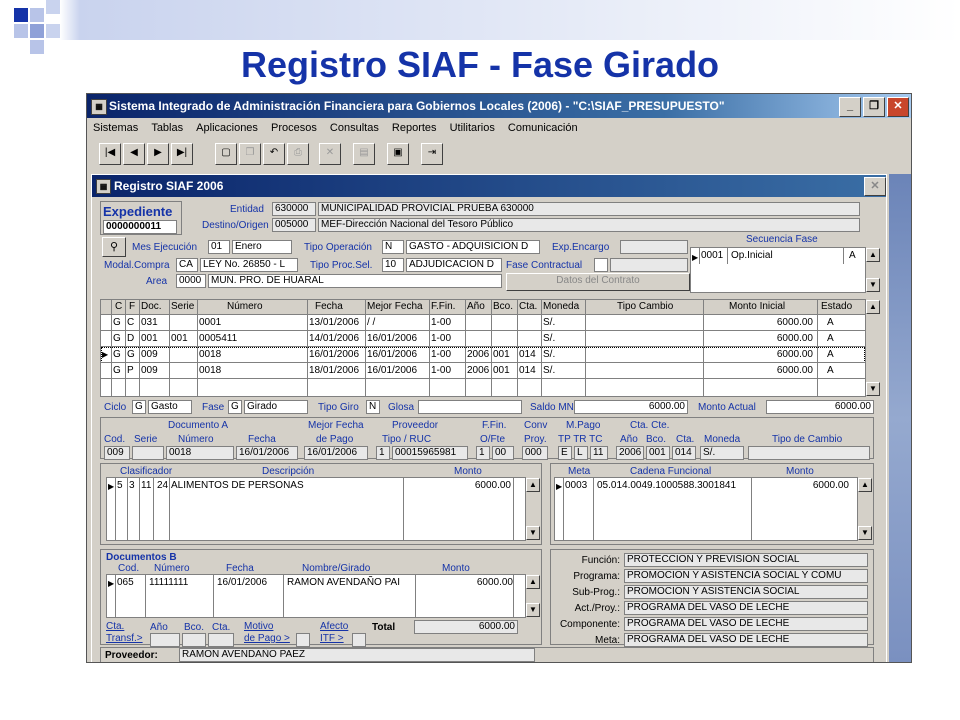  Describe the element at coordinates (355, 281) in the screenshot. I see `area-name: MUN. PRO. DE HUARAL` at that location.